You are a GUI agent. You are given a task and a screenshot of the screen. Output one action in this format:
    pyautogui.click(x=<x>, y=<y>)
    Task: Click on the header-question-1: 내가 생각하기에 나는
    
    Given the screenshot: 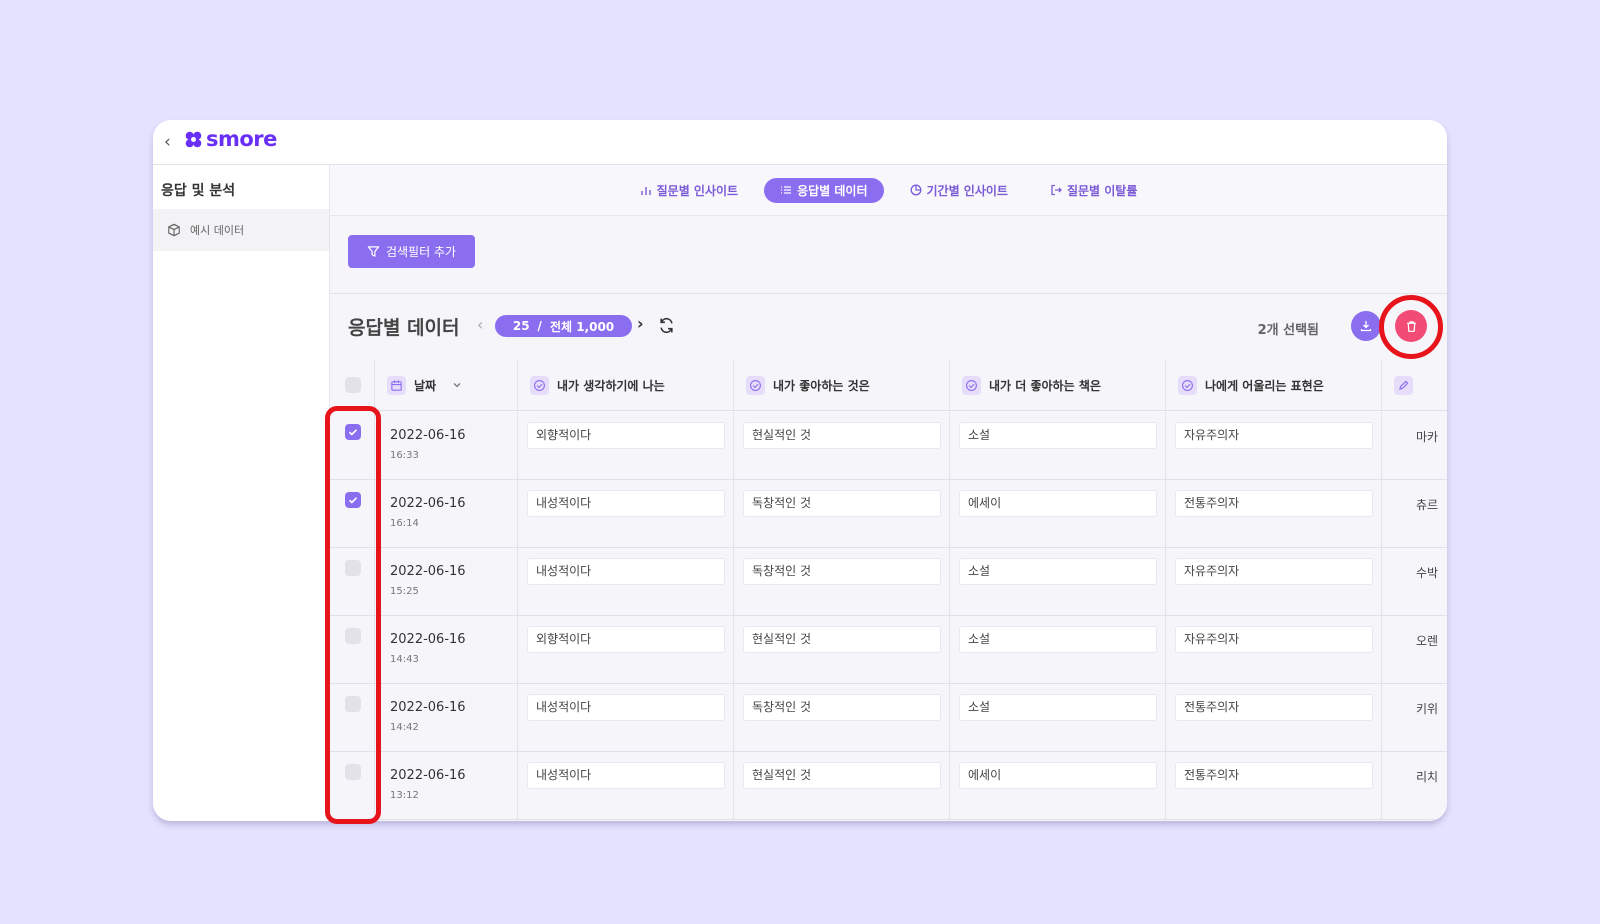 What is the action you would take?
    pyautogui.click(x=626, y=385)
    